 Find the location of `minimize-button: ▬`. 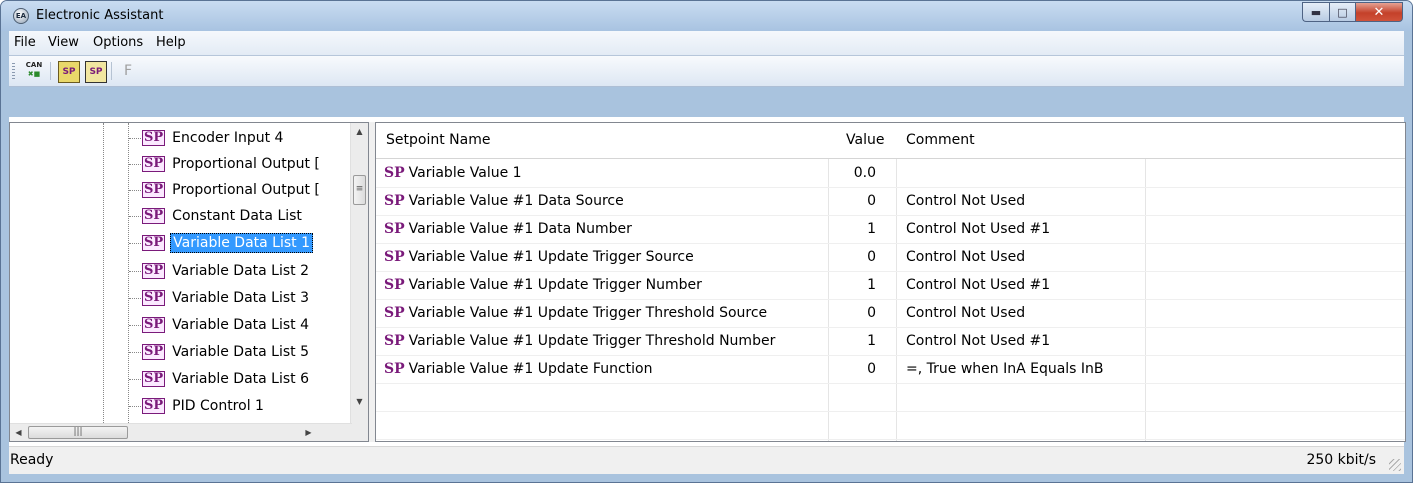

minimize-button: ▬ is located at coordinates (1315, 12).